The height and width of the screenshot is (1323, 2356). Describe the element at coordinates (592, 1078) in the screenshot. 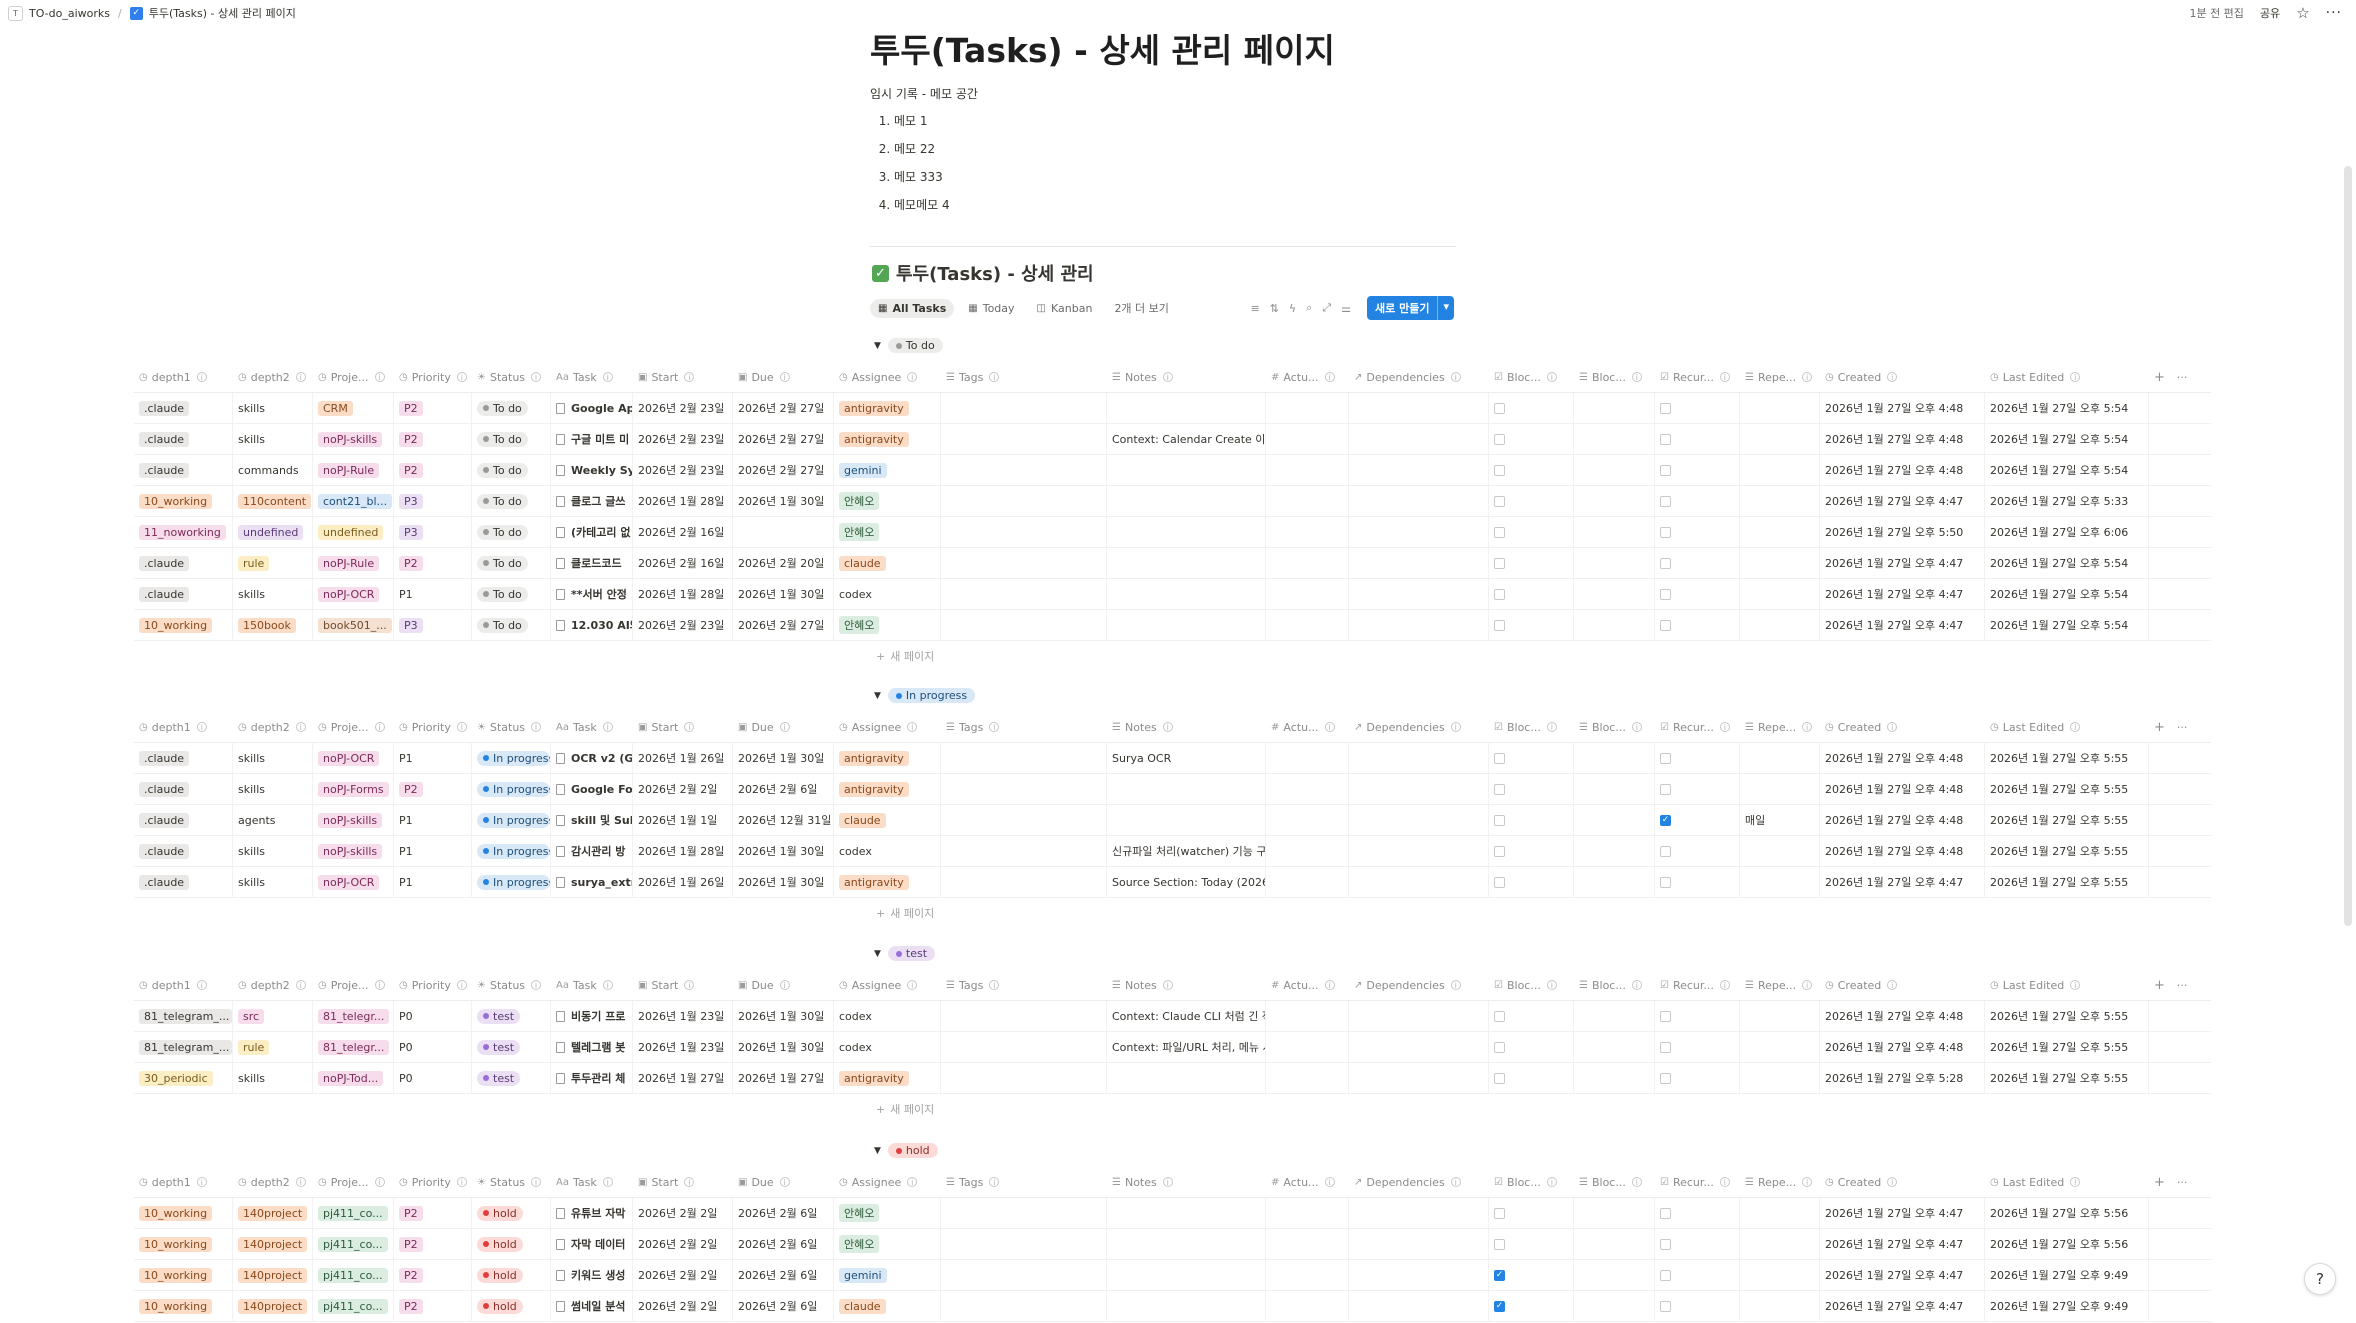

I see `table-cell: 투두관리 체` at that location.